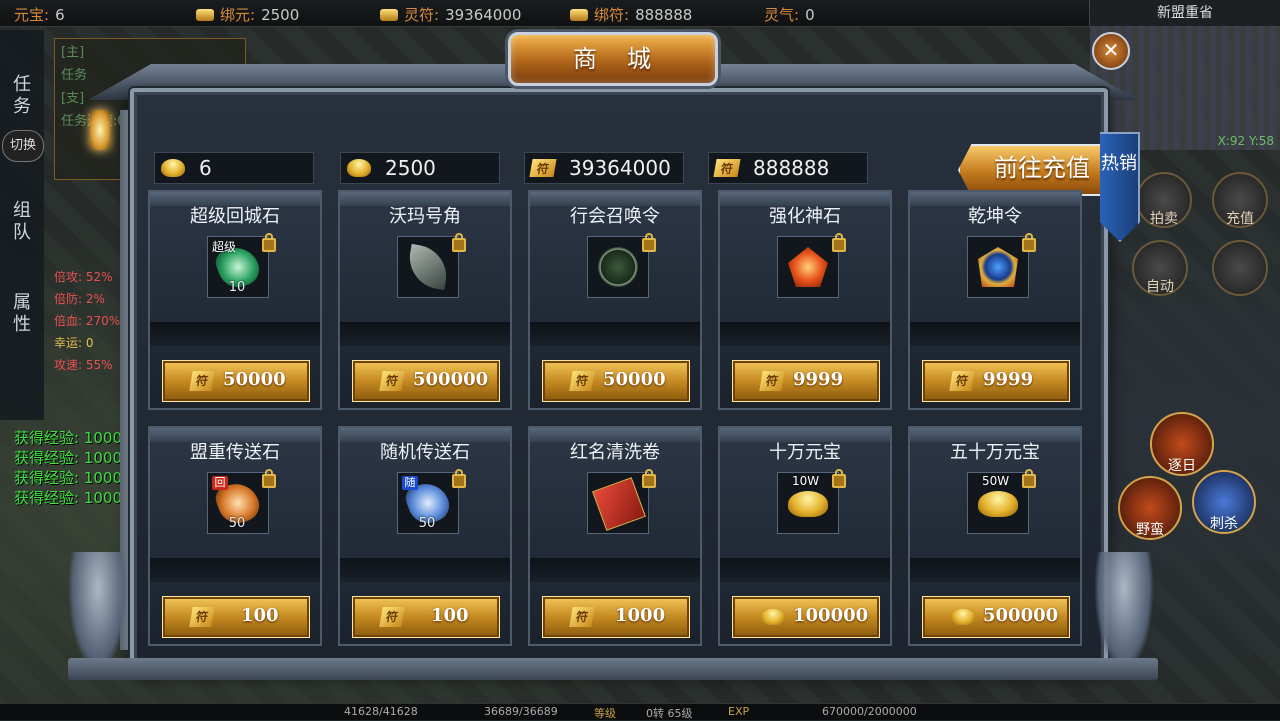 The height and width of the screenshot is (721, 1280). What do you see at coordinates (1164, 200) in the screenshot?
I see `auction-button: 拍卖` at bounding box center [1164, 200].